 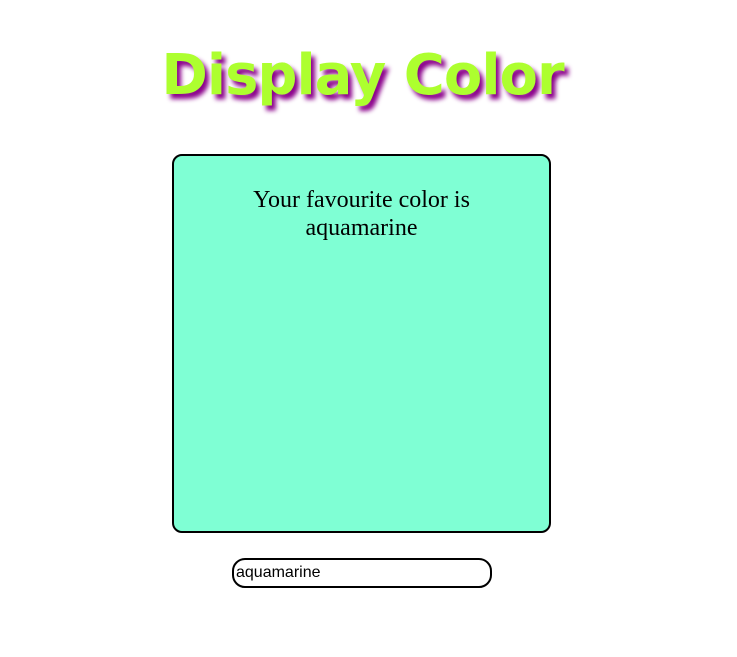 What do you see at coordinates (362, 573) in the screenshot?
I see `color-input` at bounding box center [362, 573].